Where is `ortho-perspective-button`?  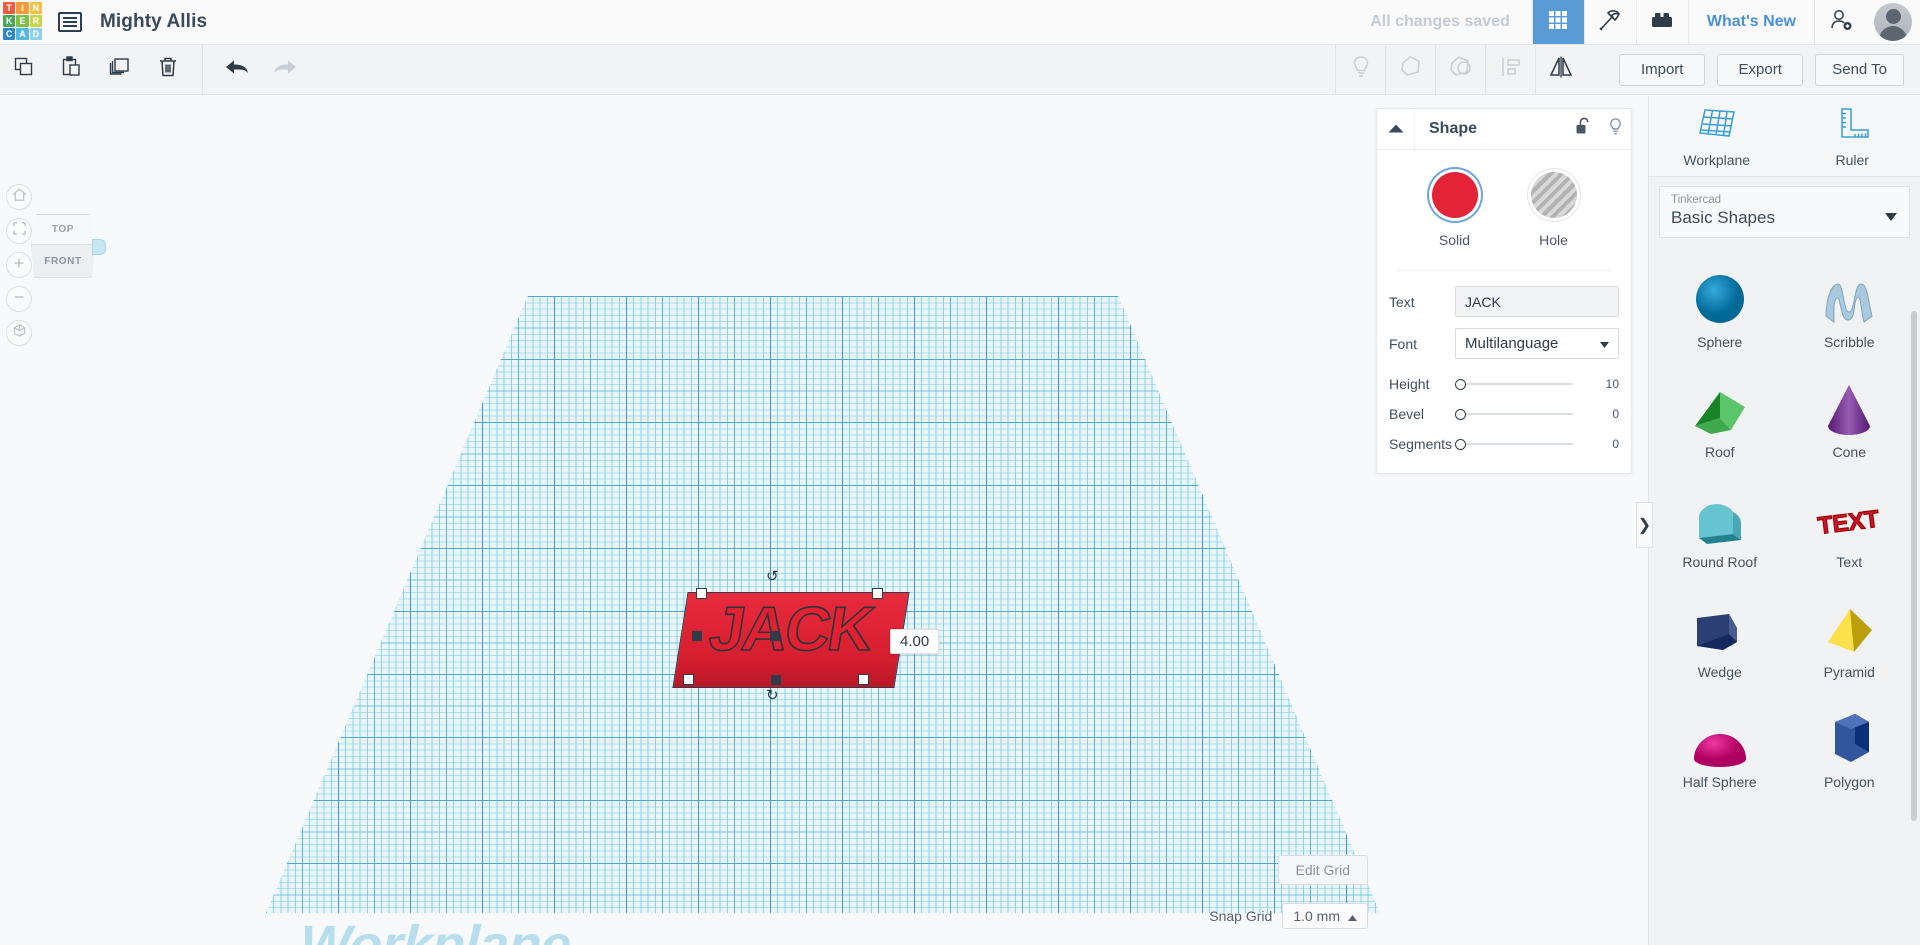
ortho-perspective-button is located at coordinates (19, 333).